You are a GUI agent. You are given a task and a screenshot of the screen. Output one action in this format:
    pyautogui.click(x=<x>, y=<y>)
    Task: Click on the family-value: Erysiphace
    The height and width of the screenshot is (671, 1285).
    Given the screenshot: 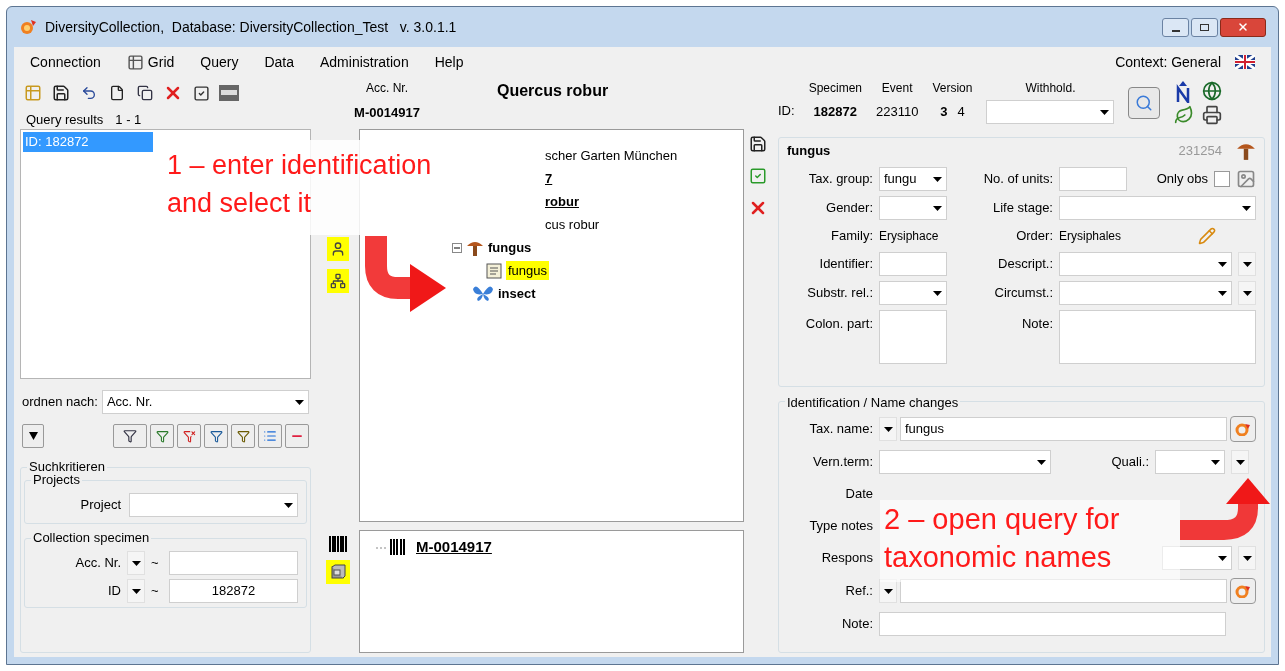 What is the action you would take?
    pyautogui.click(x=909, y=236)
    